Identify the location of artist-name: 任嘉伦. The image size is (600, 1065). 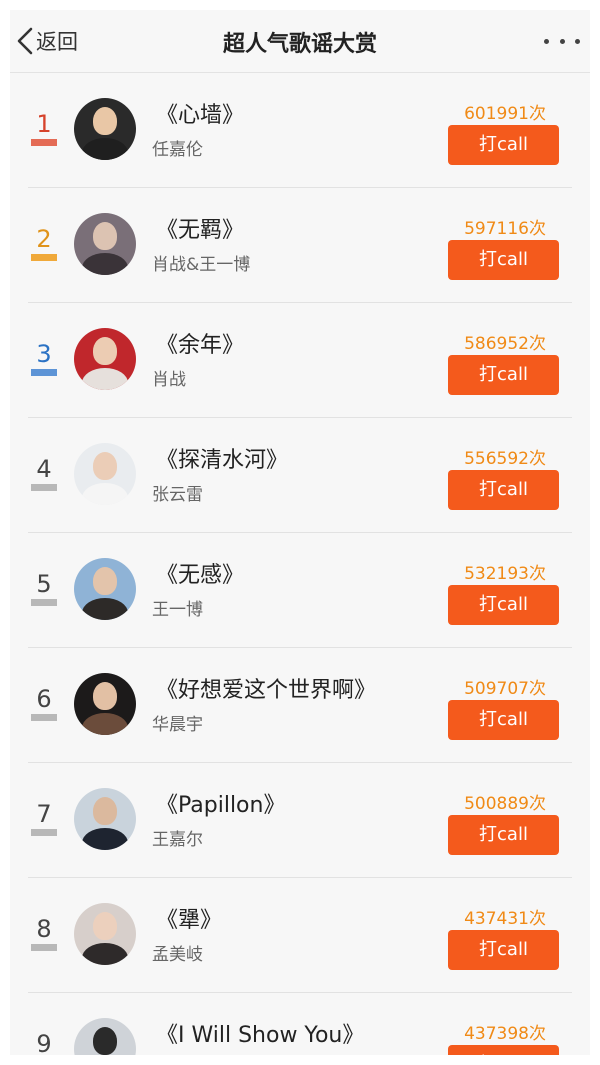
(177, 150).